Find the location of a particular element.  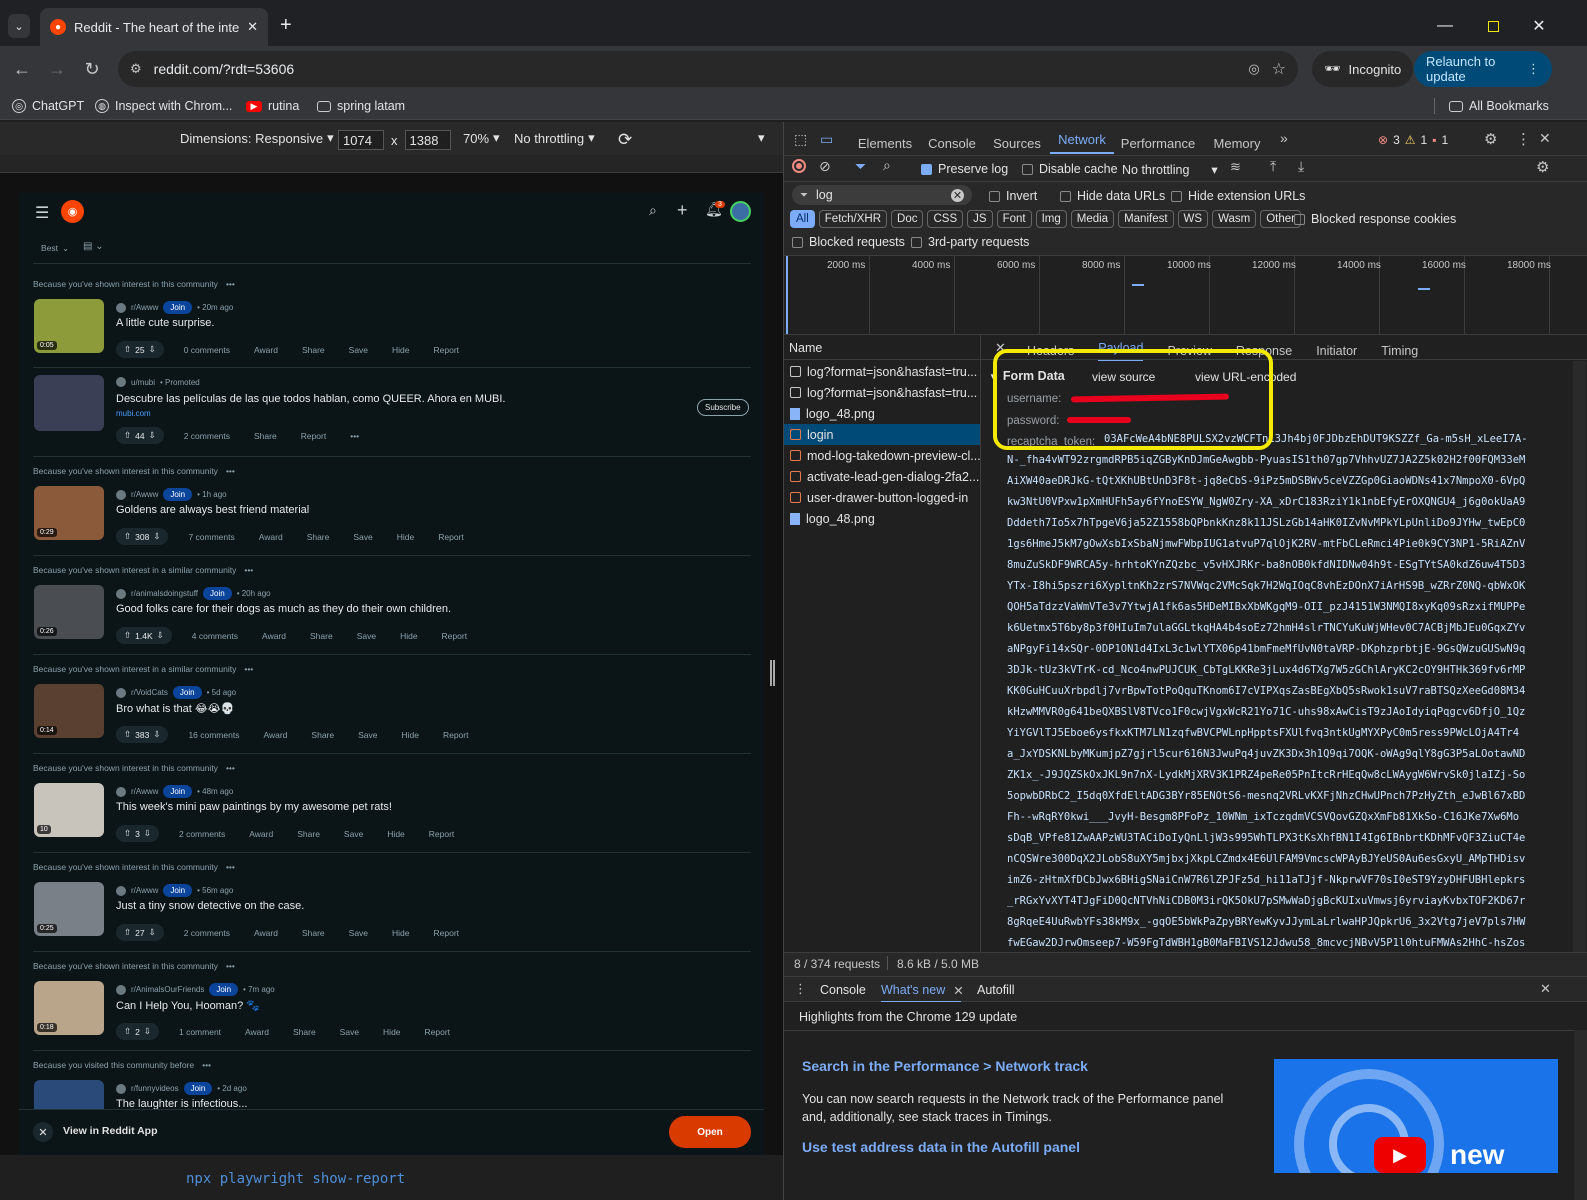

type-filter-css: CSS is located at coordinates (945, 219).